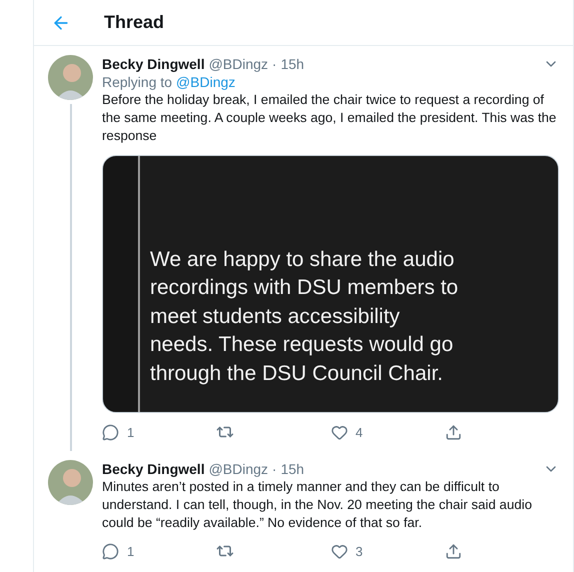  What do you see at coordinates (317, 505) in the screenshot?
I see `tweet-text: Minutes aren’t posted in a timely manner and they can be difficult to understand. I can tell, though, in the Nov. 20 meeting the chair said audio could be “readily available.” No evidence of that so far.` at bounding box center [317, 505].